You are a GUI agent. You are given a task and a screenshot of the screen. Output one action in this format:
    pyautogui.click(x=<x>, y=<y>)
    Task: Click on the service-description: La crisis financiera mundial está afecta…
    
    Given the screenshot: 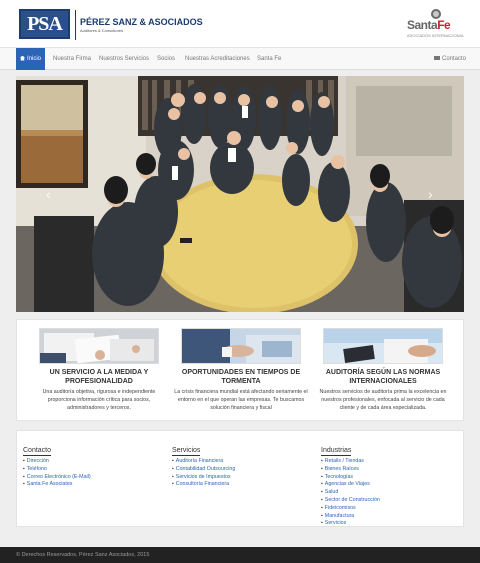 What is the action you would take?
    pyautogui.click(x=241, y=400)
    